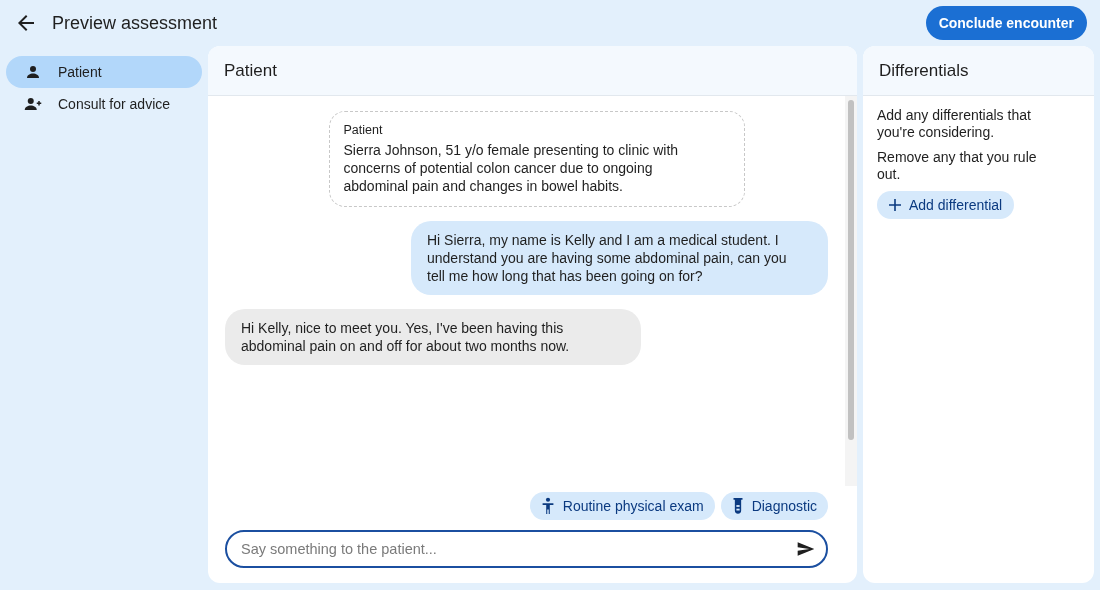  What do you see at coordinates (547, 506) in the screenshot?
I see `person-figure-icon` at bounding box center [547, 506].